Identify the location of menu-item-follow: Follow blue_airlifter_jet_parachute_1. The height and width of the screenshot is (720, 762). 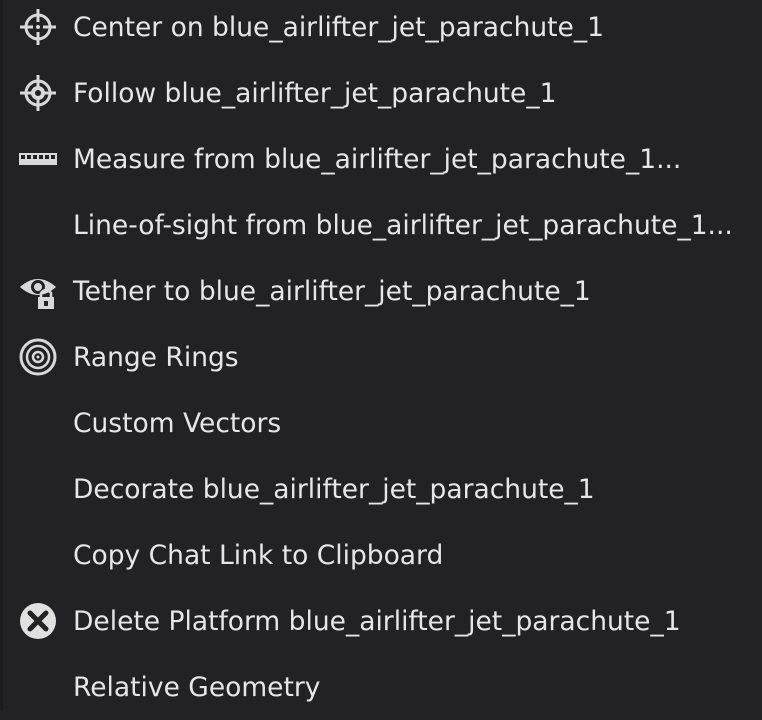
(381, 93).